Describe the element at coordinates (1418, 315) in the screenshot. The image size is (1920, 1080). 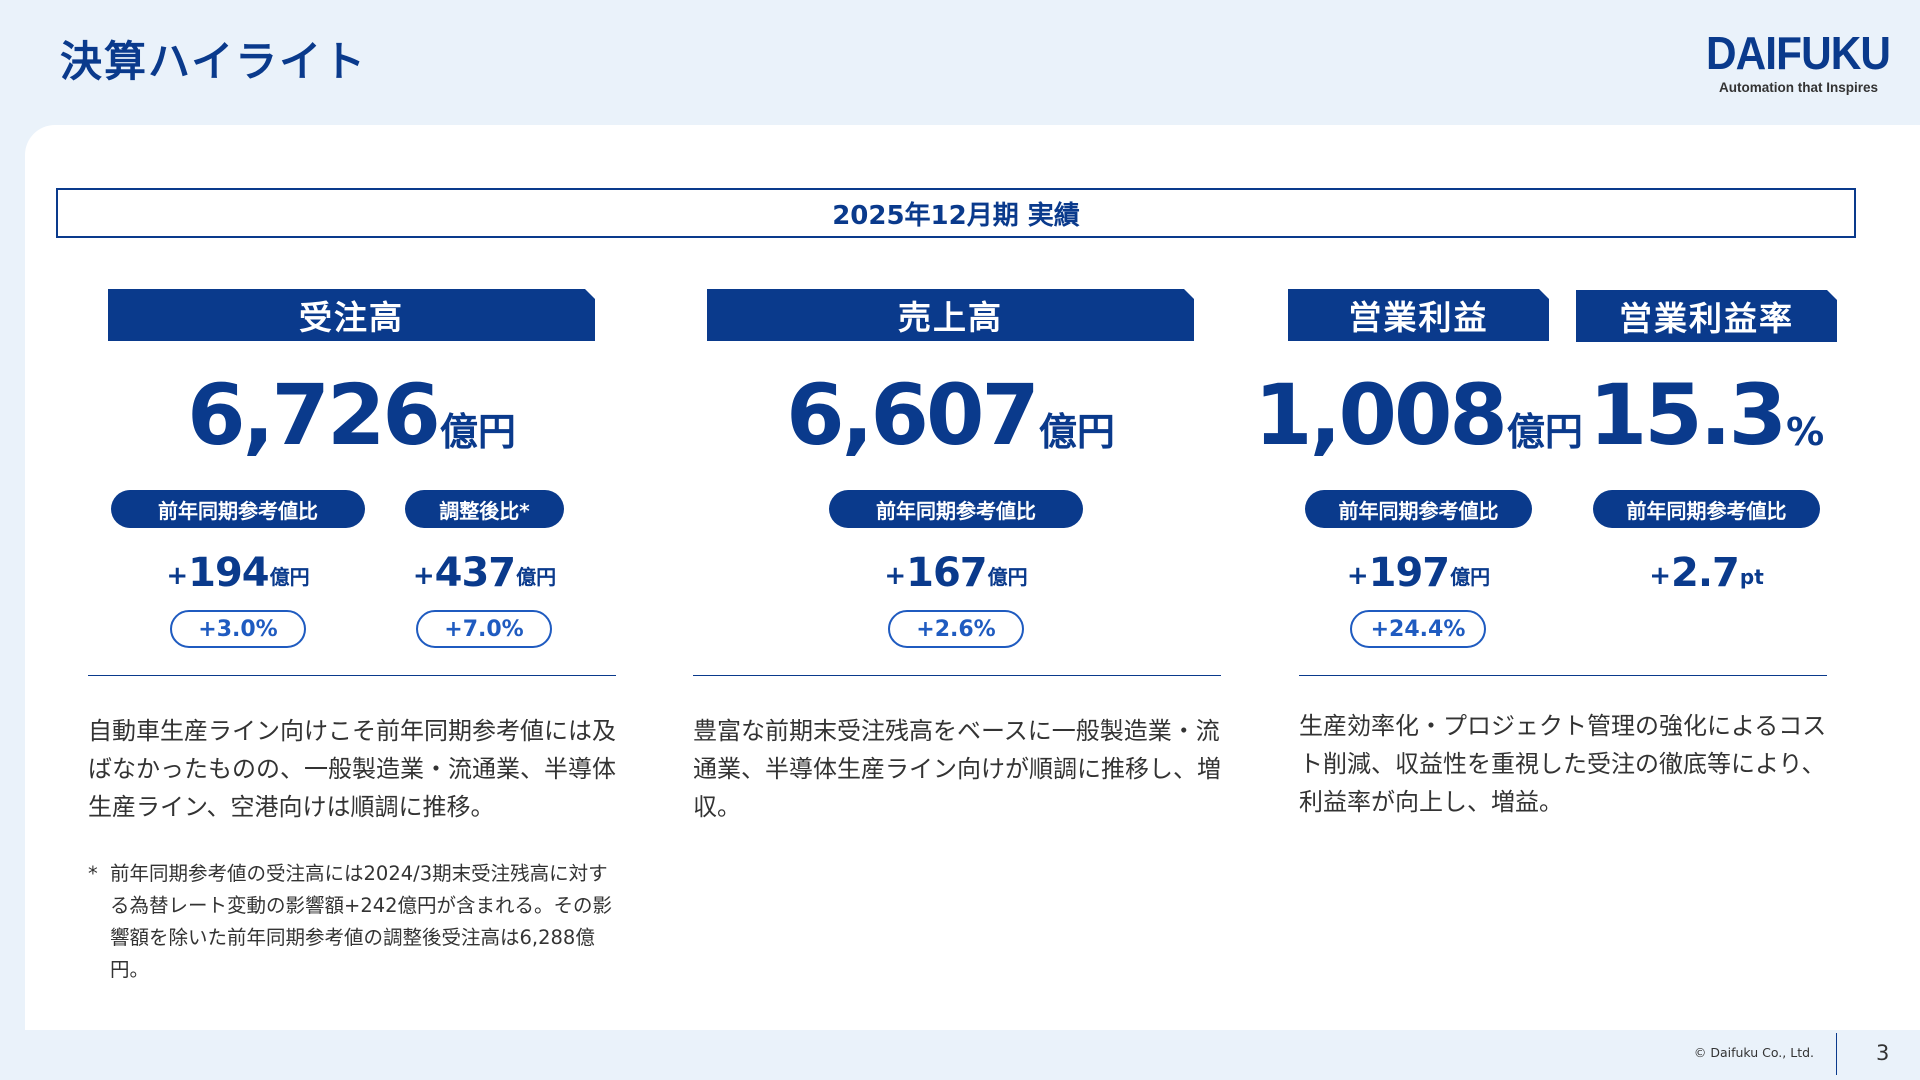
I see `operating-income-banner: 営業利益` at that location.